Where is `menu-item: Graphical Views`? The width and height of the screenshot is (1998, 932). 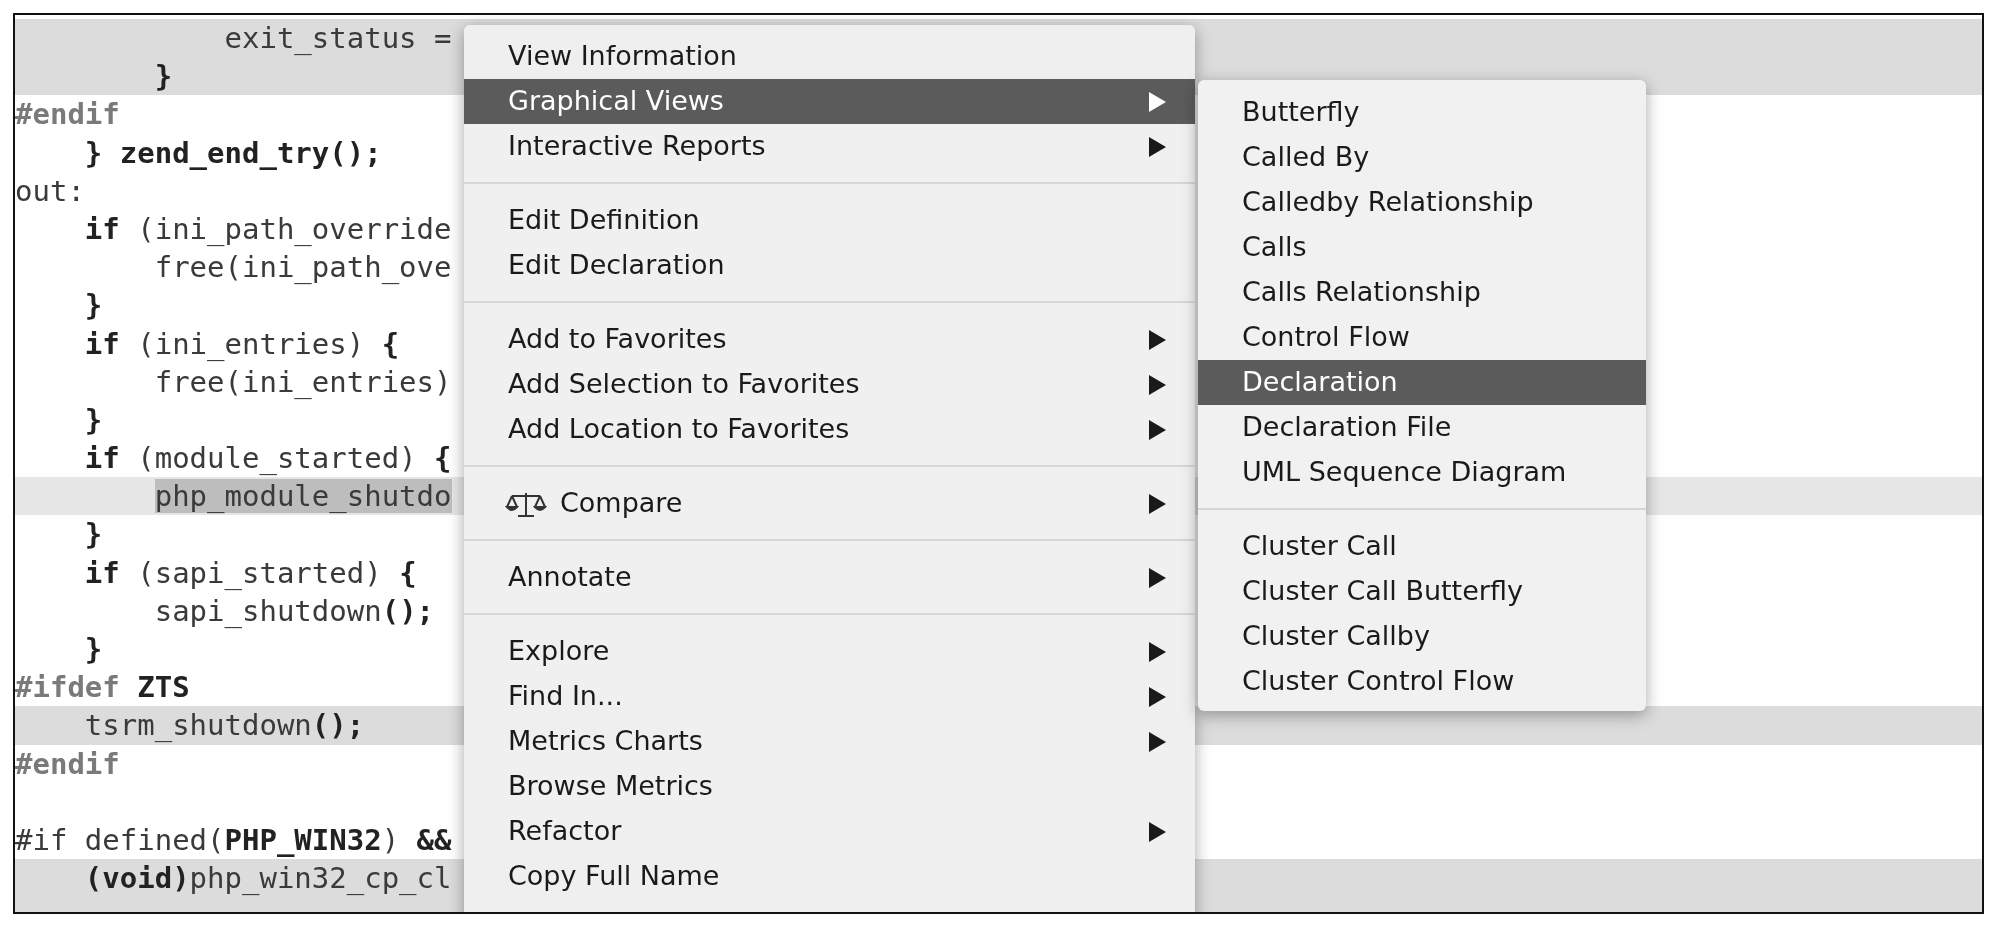
menu-item: Graphical Views is located at coordinates (829, 101).